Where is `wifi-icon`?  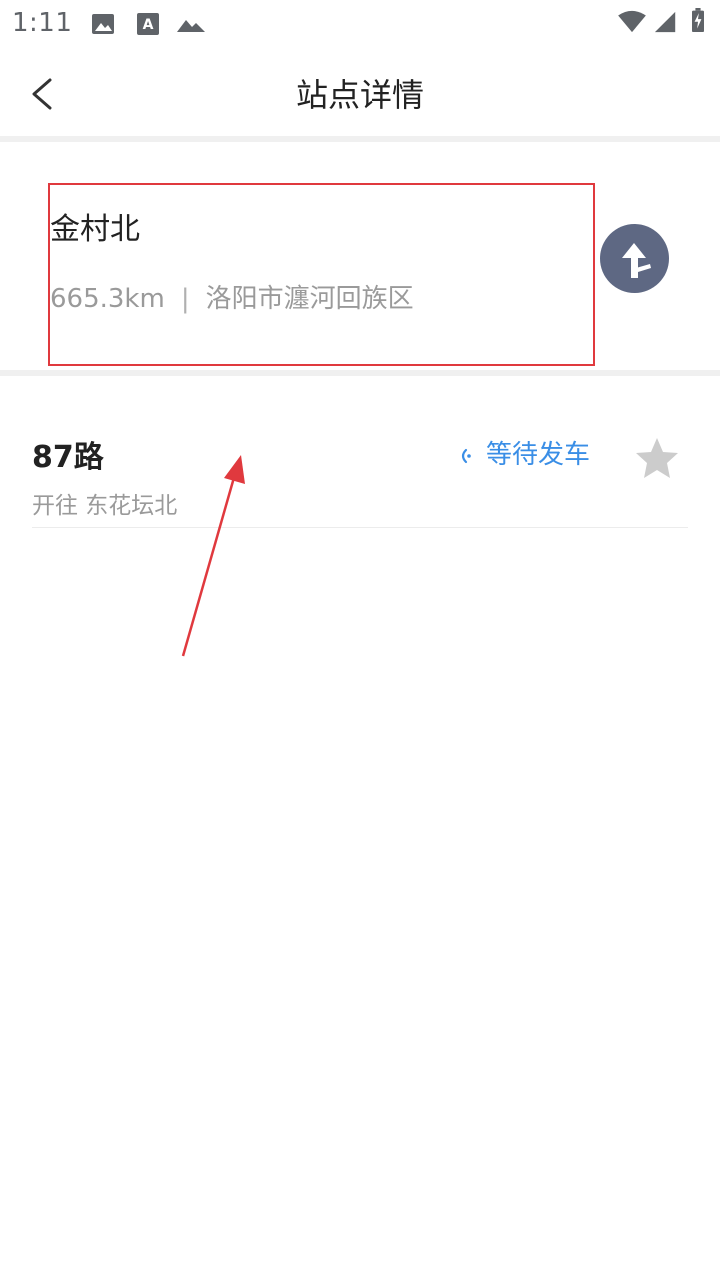 wifi-icon is located at coordinates (632, 21).